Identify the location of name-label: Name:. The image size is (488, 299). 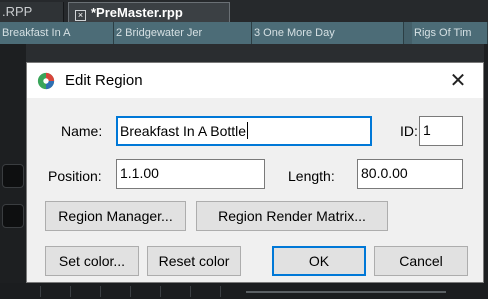
(82, 131).